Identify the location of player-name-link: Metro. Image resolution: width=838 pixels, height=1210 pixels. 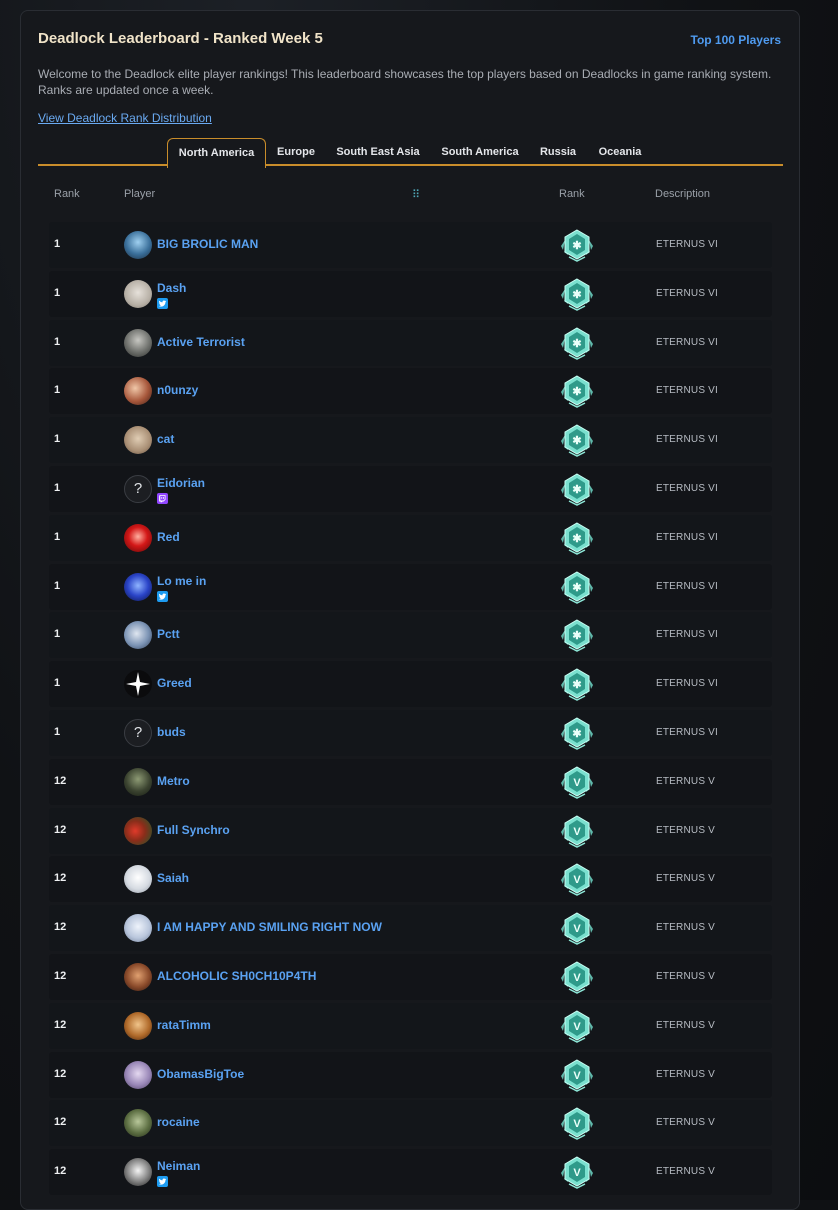
(173, 781).